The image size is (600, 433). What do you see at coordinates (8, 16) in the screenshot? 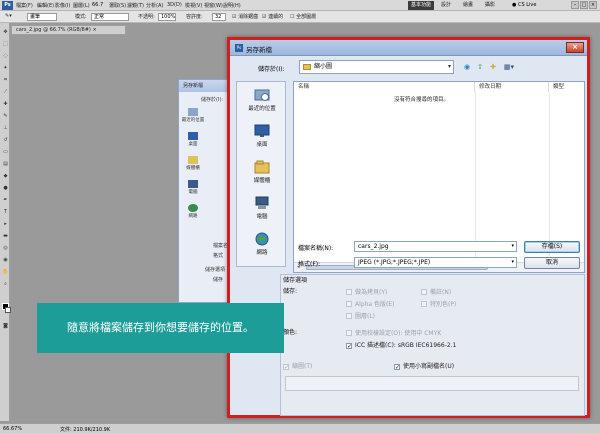
I see `brush-tool-icon: ✎▾` at bounding box center [8, 16].